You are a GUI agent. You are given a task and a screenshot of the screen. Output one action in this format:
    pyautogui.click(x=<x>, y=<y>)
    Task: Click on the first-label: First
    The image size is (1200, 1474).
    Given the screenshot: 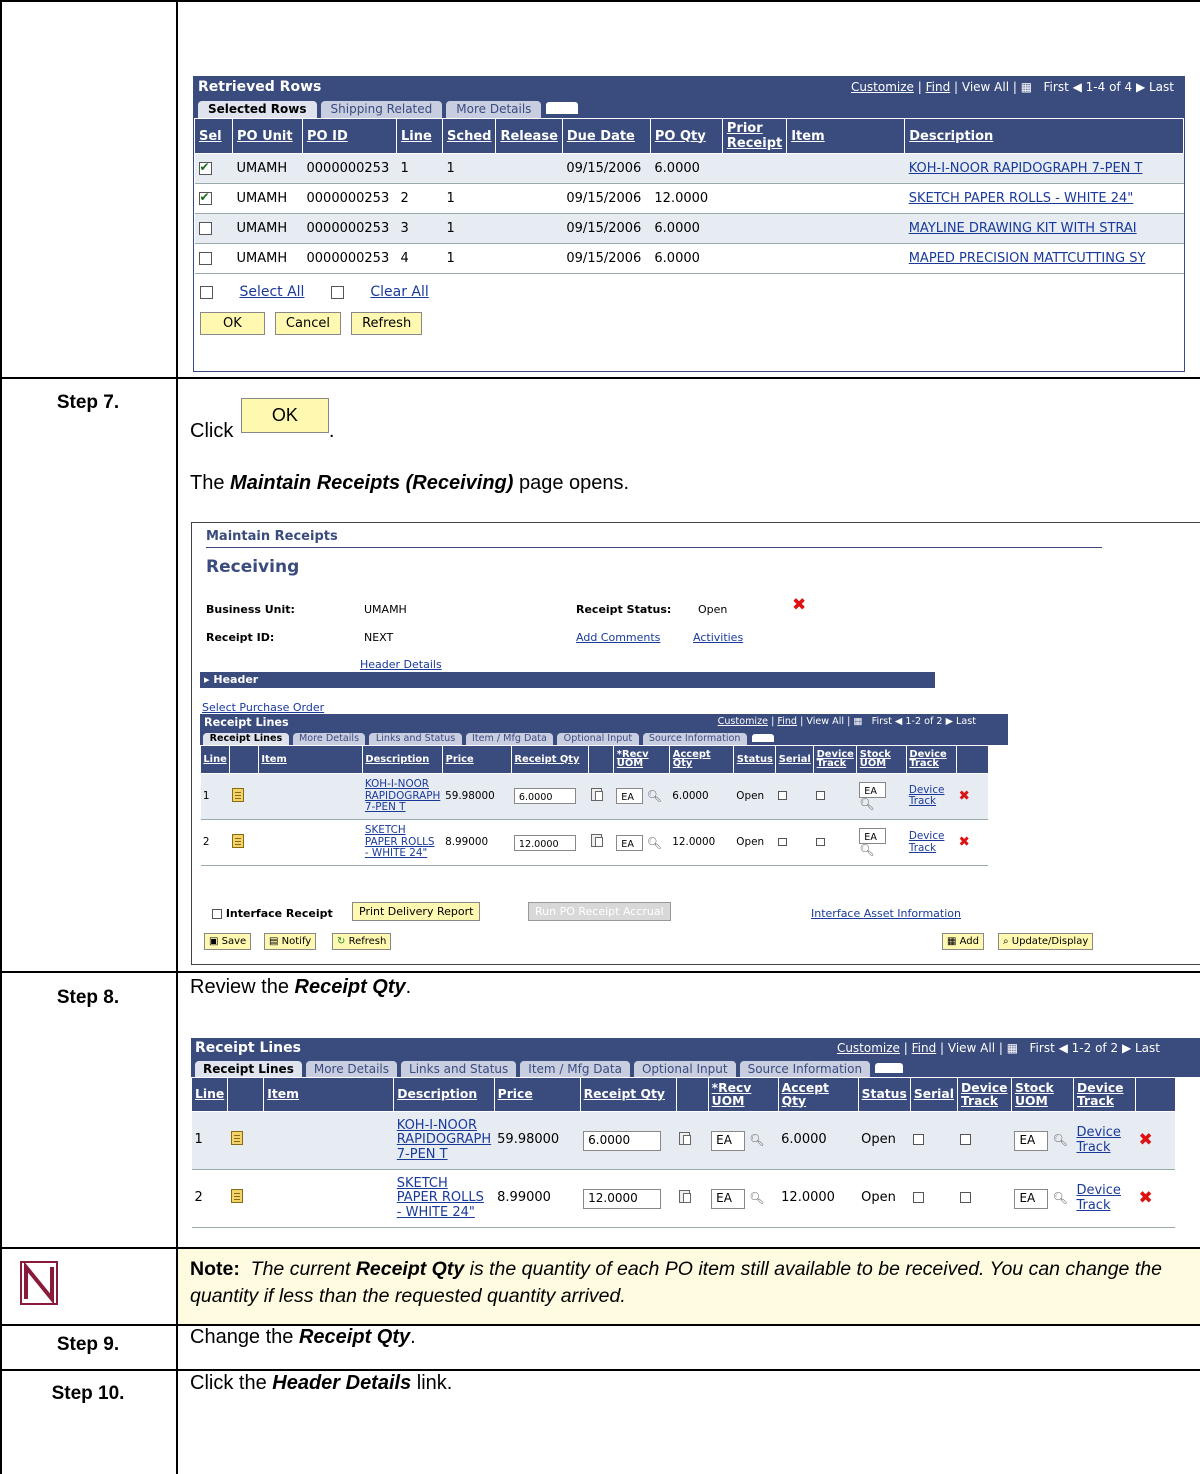 What is the action you would take?
    pyautogui.click(x=1042, y=1048)
    